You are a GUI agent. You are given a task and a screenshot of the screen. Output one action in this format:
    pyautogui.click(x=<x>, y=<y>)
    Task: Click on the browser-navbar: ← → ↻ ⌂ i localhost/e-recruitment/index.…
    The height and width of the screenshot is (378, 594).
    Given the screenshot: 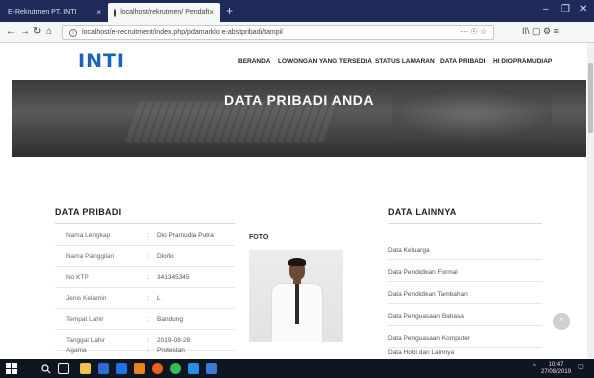 What is the action you would take?
    pyautogui.click(x=297, y=32)
    